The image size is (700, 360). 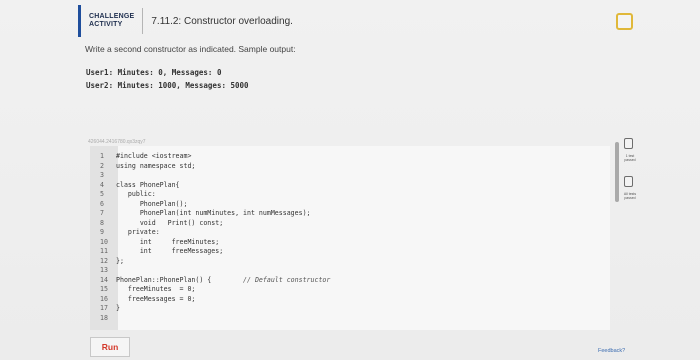 What do you see at coordinates (102, 222) in the screenshot?
I see `line-number: 8` at bounding box center [102, 222].